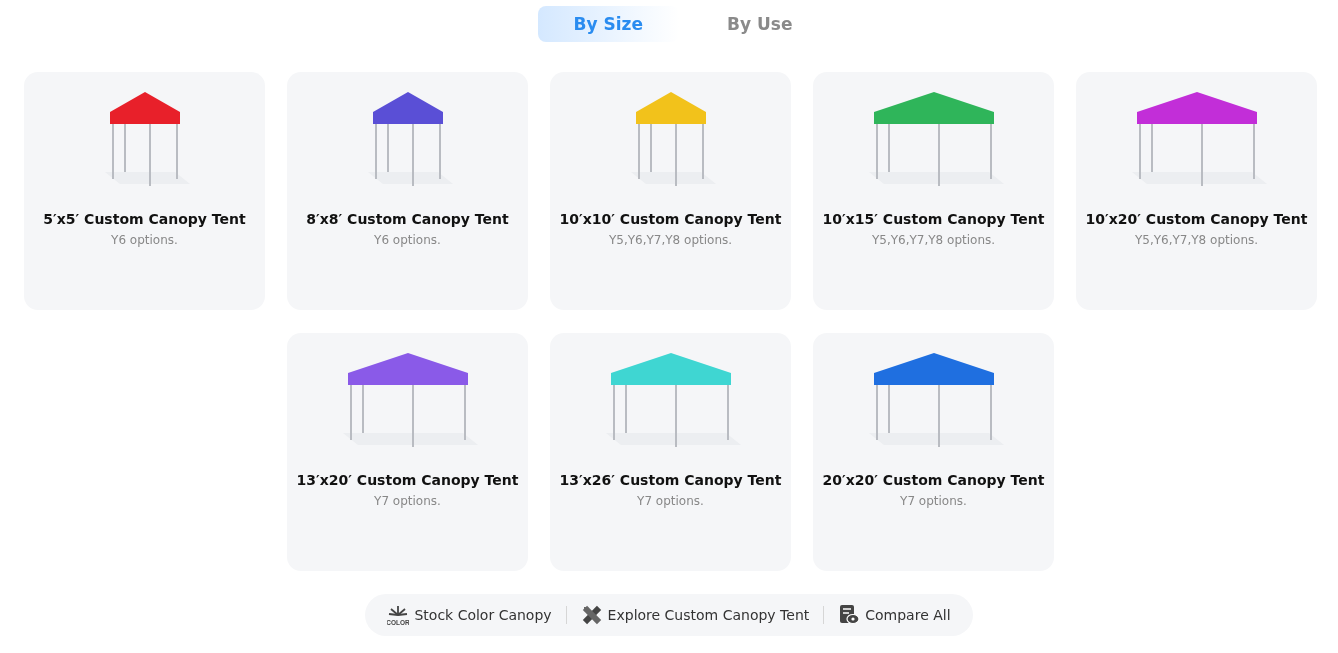 The width and height of the screenshot is (1338, 653). What do you see at coordinates (670, 452) in the screenshot?
I see `product-card: 13′x26′ Custom Canopy Tent Y7 options.` at bounding box center [670, 452].